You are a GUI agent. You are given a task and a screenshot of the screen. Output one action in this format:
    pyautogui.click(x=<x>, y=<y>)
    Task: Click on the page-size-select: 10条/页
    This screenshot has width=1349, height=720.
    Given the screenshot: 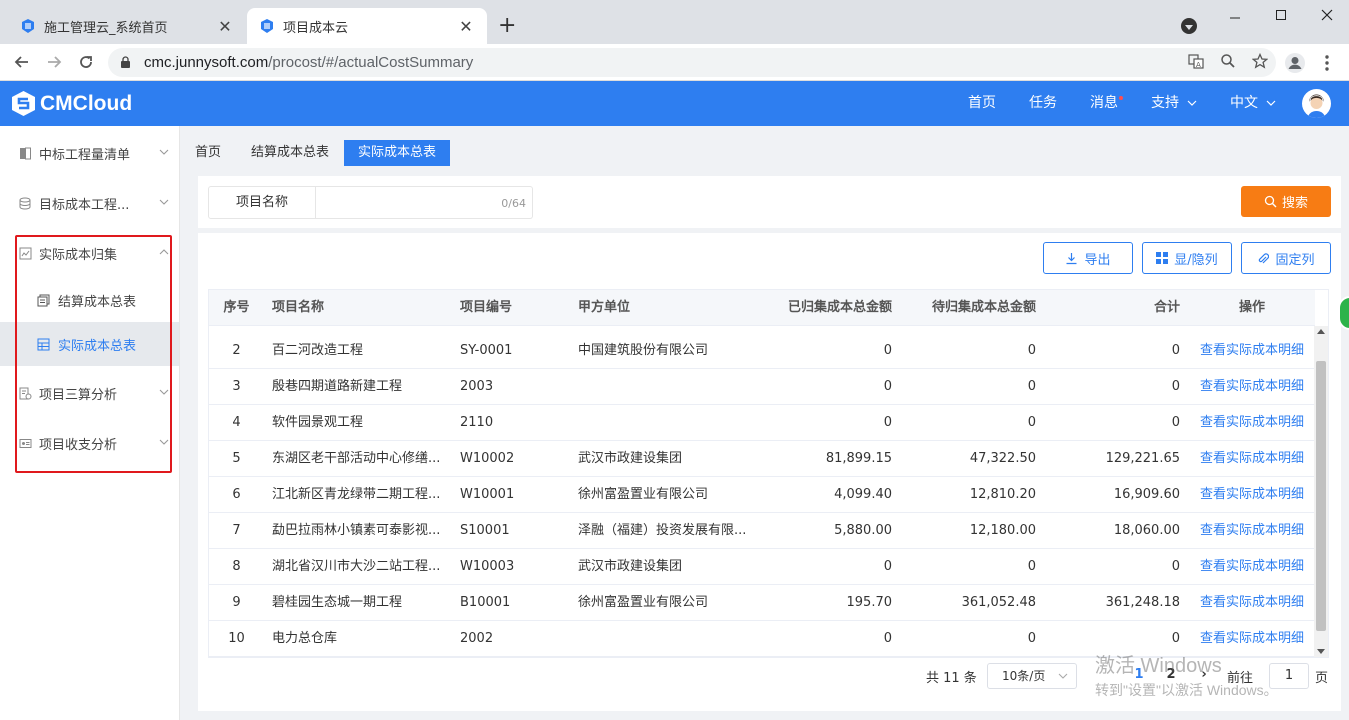 What is the action you would take?
    pyautogui.click(x=1032, y=676)
    